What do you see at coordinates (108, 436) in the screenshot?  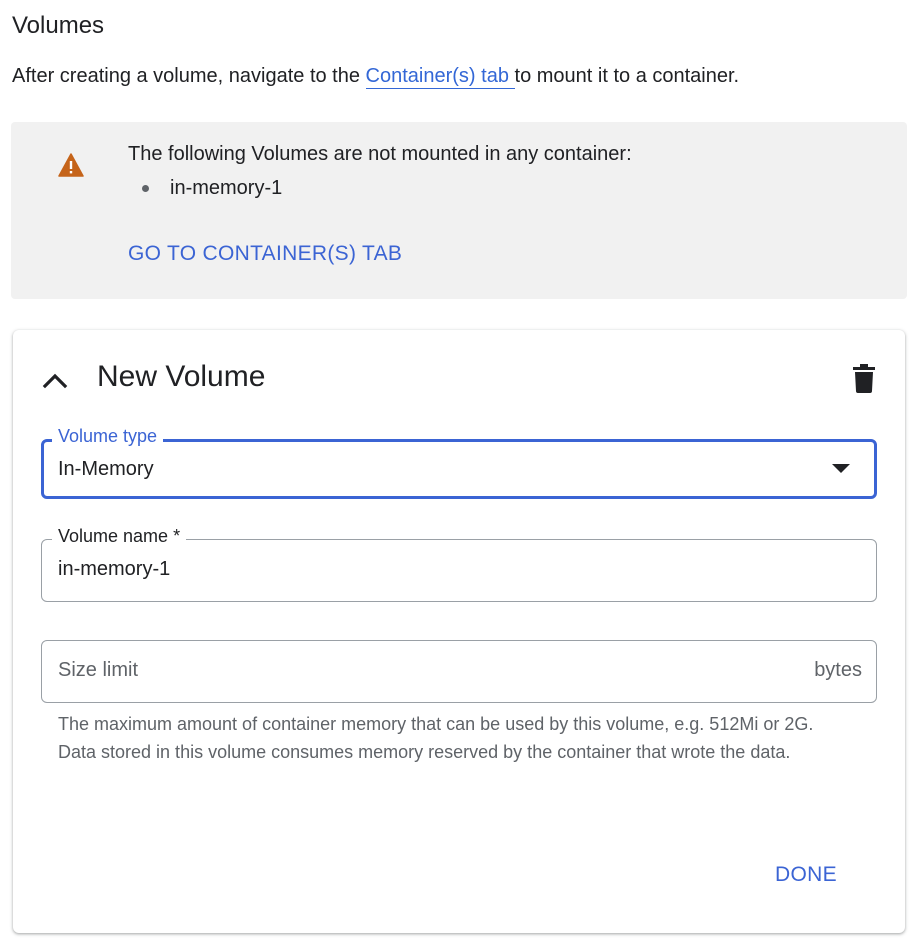 I see `volume-type-label: Volume type` at bounding box center [108, 436].